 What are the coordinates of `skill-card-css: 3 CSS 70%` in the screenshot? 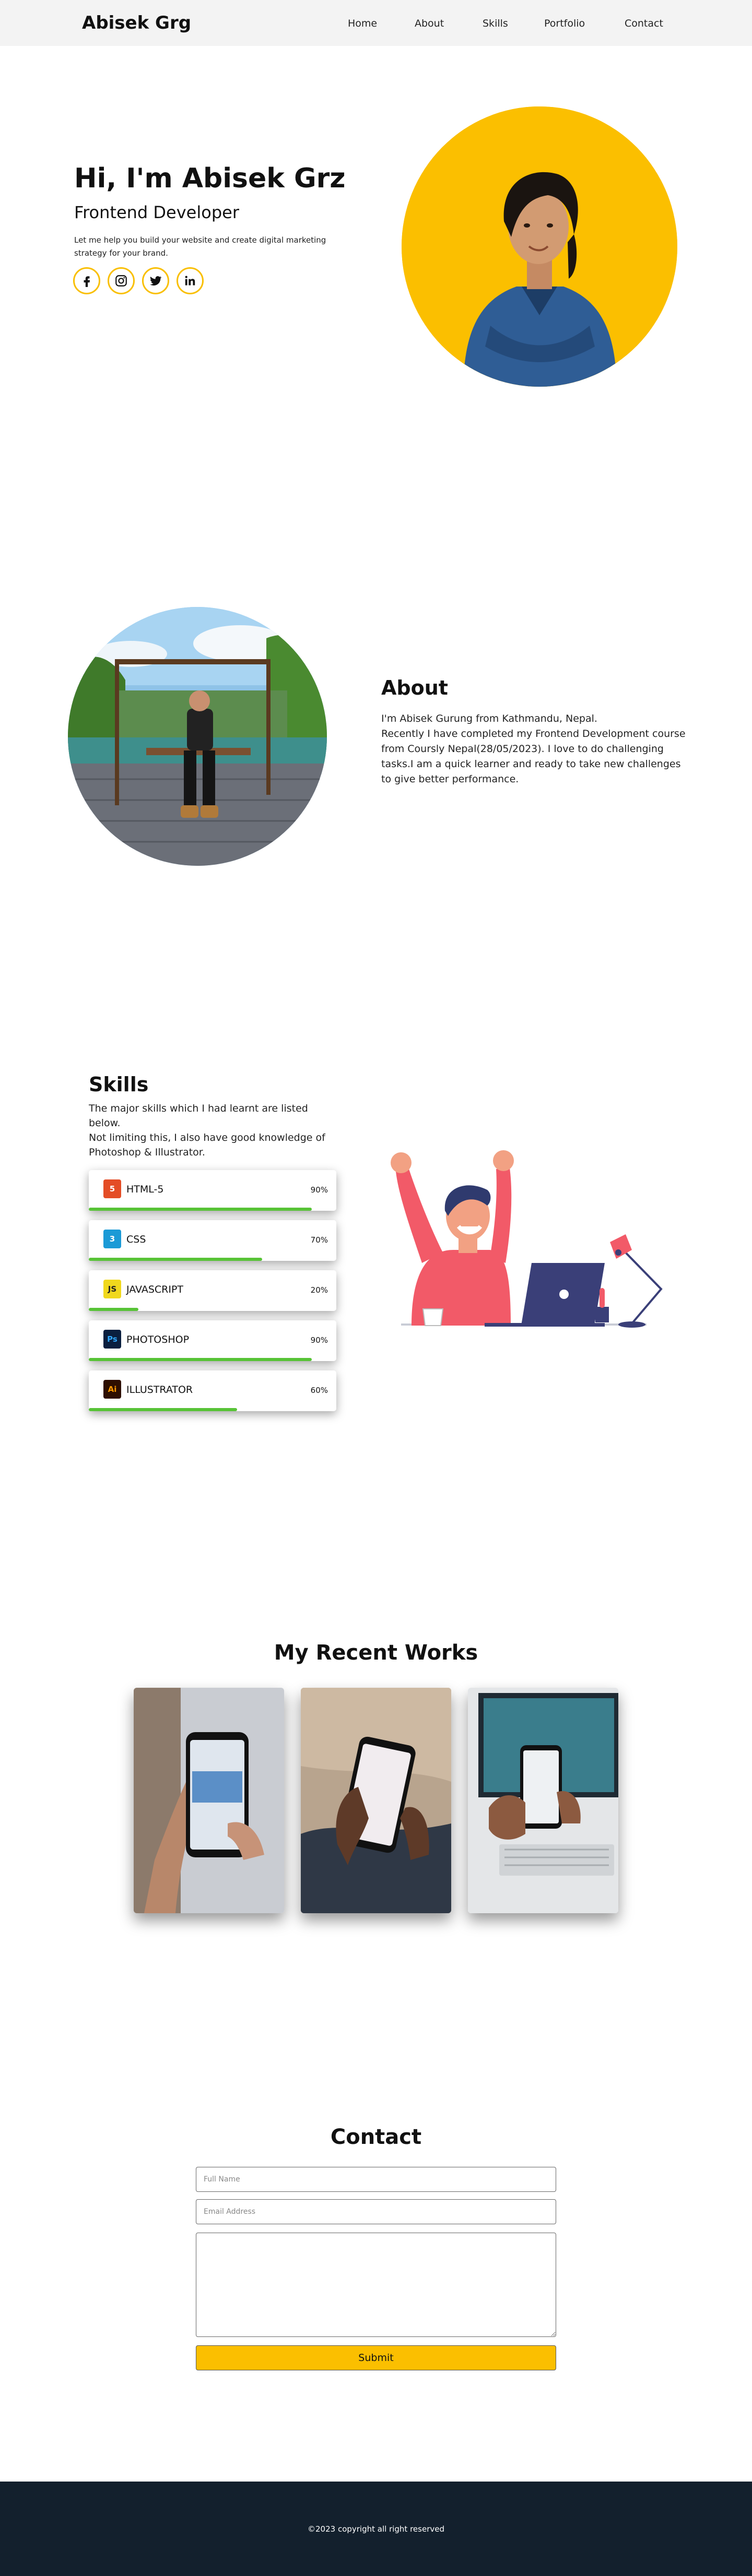 It's located at (212, 1241).